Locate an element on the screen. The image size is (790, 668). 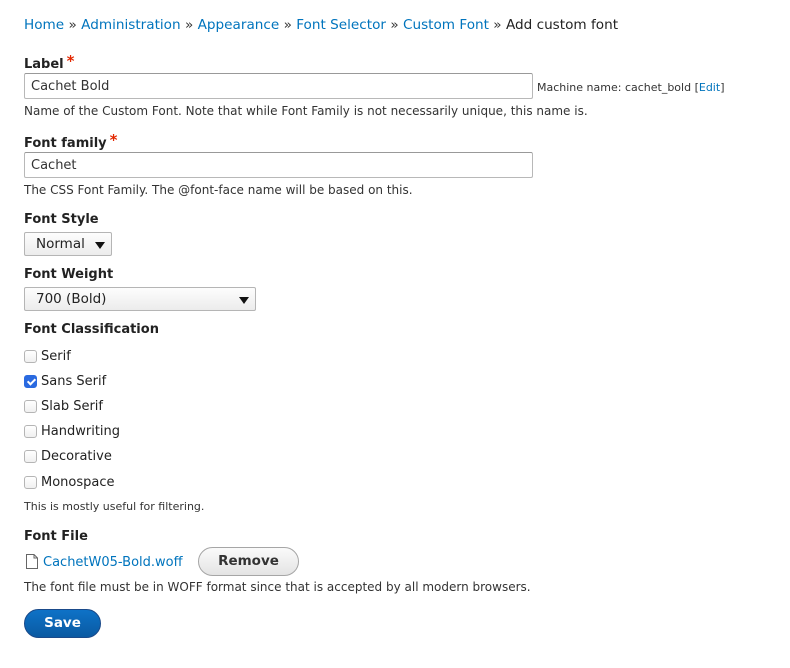
label-input is located at coordinates (278, 86).